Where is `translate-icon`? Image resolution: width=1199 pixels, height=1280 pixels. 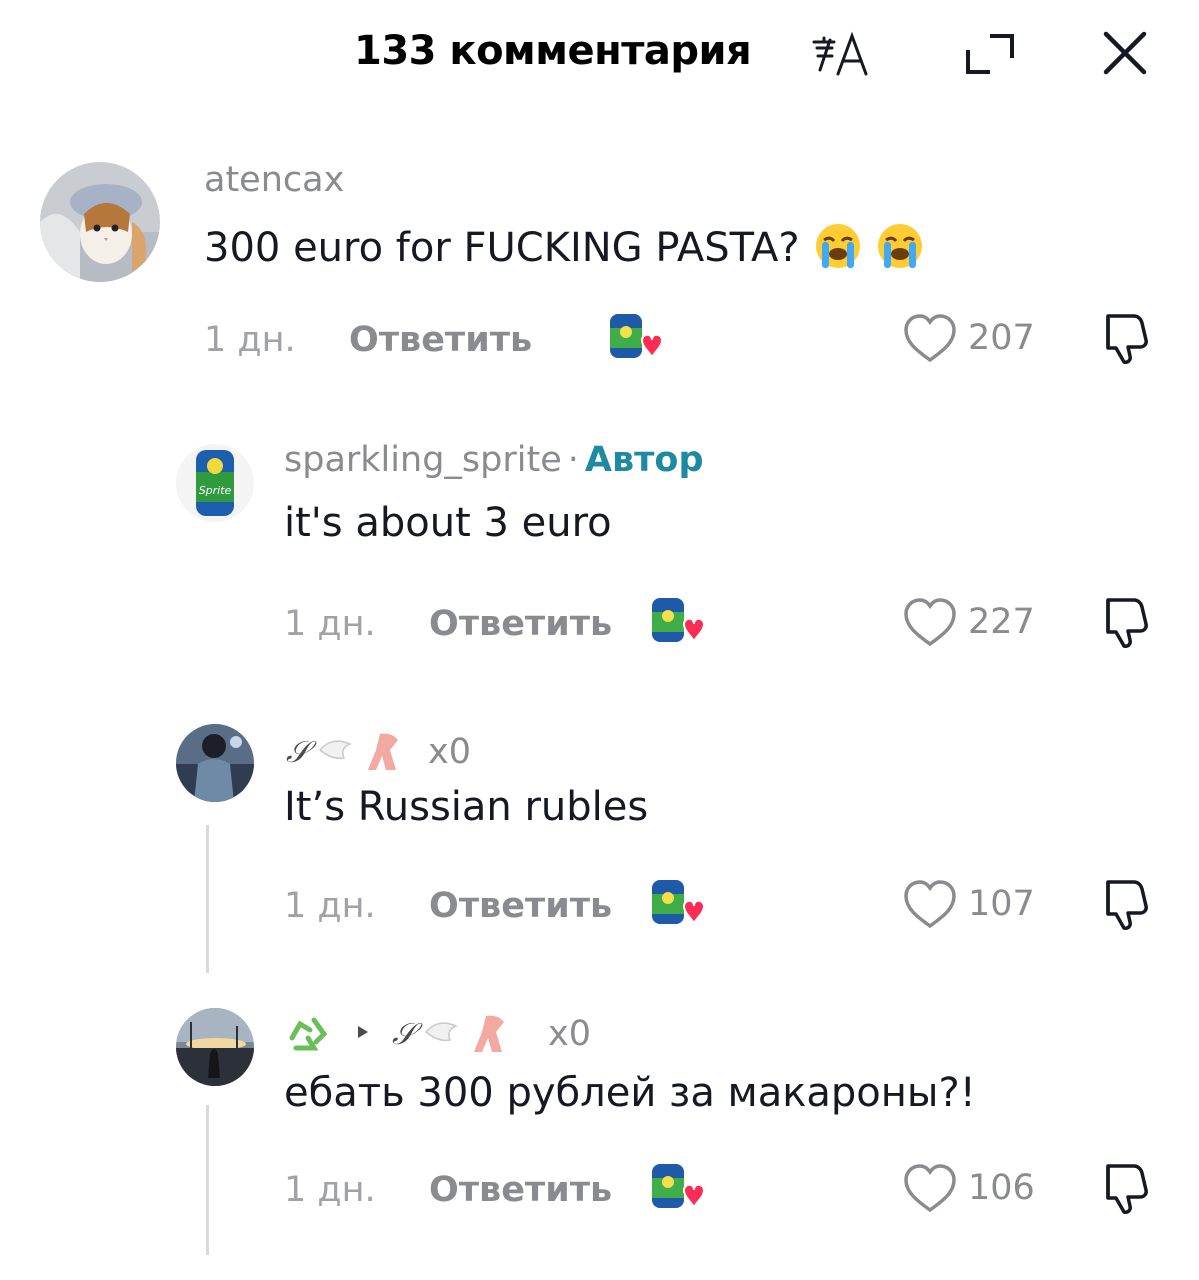
translate-icon is located at coordinates (844, 54).